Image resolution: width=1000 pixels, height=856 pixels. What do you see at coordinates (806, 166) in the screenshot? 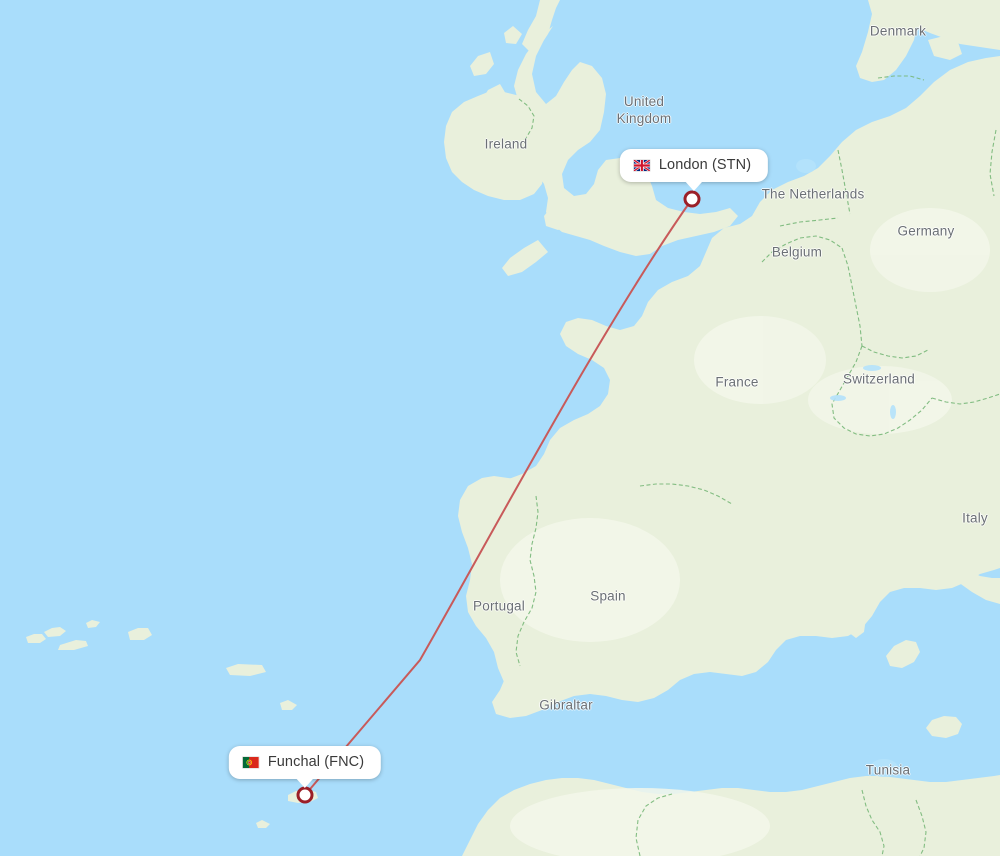
I see `lake-ijssel` at bounding box center [806, 166].